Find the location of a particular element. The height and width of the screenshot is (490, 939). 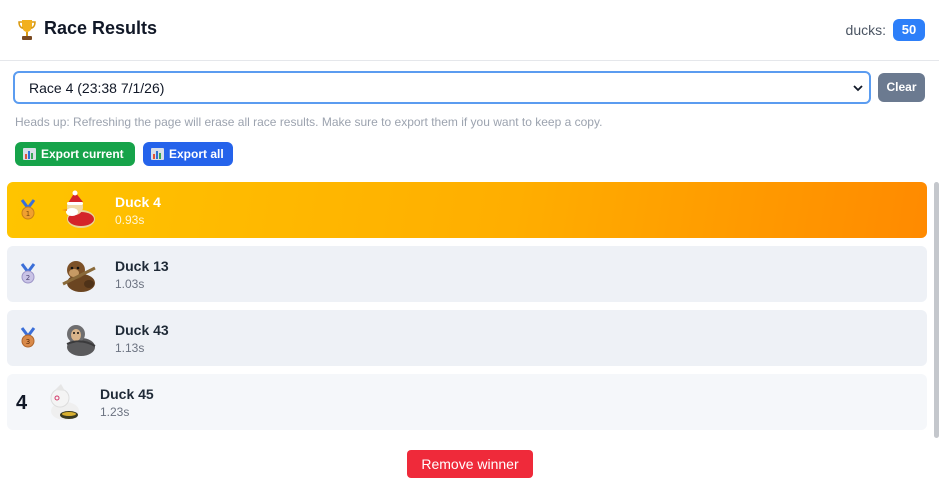

svg-text: 3 is located at coordinates (28, 342).